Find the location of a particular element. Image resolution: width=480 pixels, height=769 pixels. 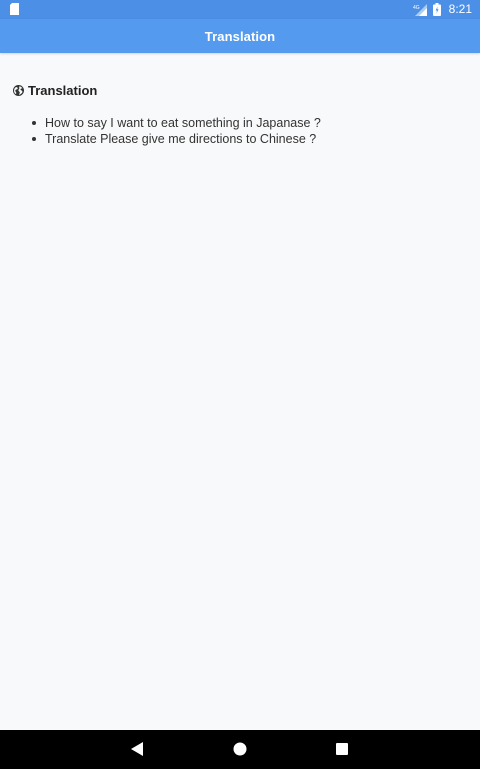

section-title: Translation is located at coordinates (63, 90).